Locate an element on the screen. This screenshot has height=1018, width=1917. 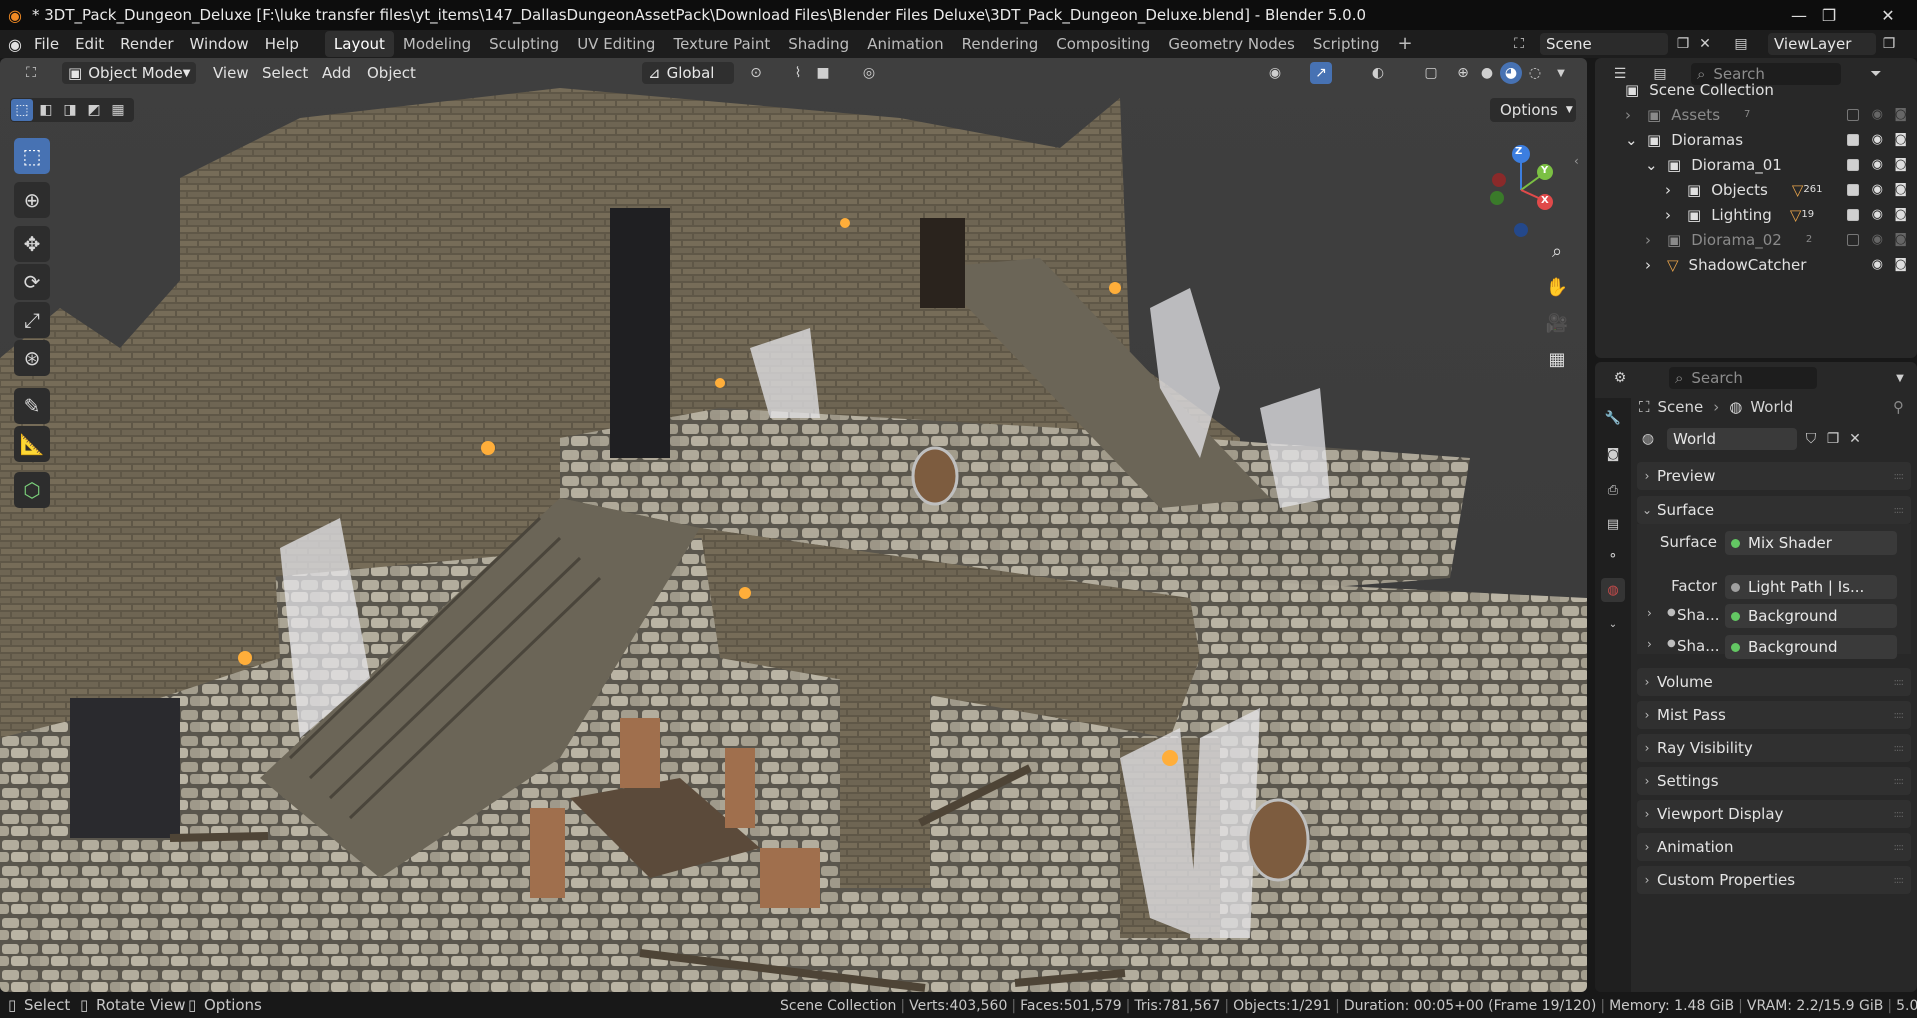
tab-sculpting: Sculpting is located at coordinates (524, 44).